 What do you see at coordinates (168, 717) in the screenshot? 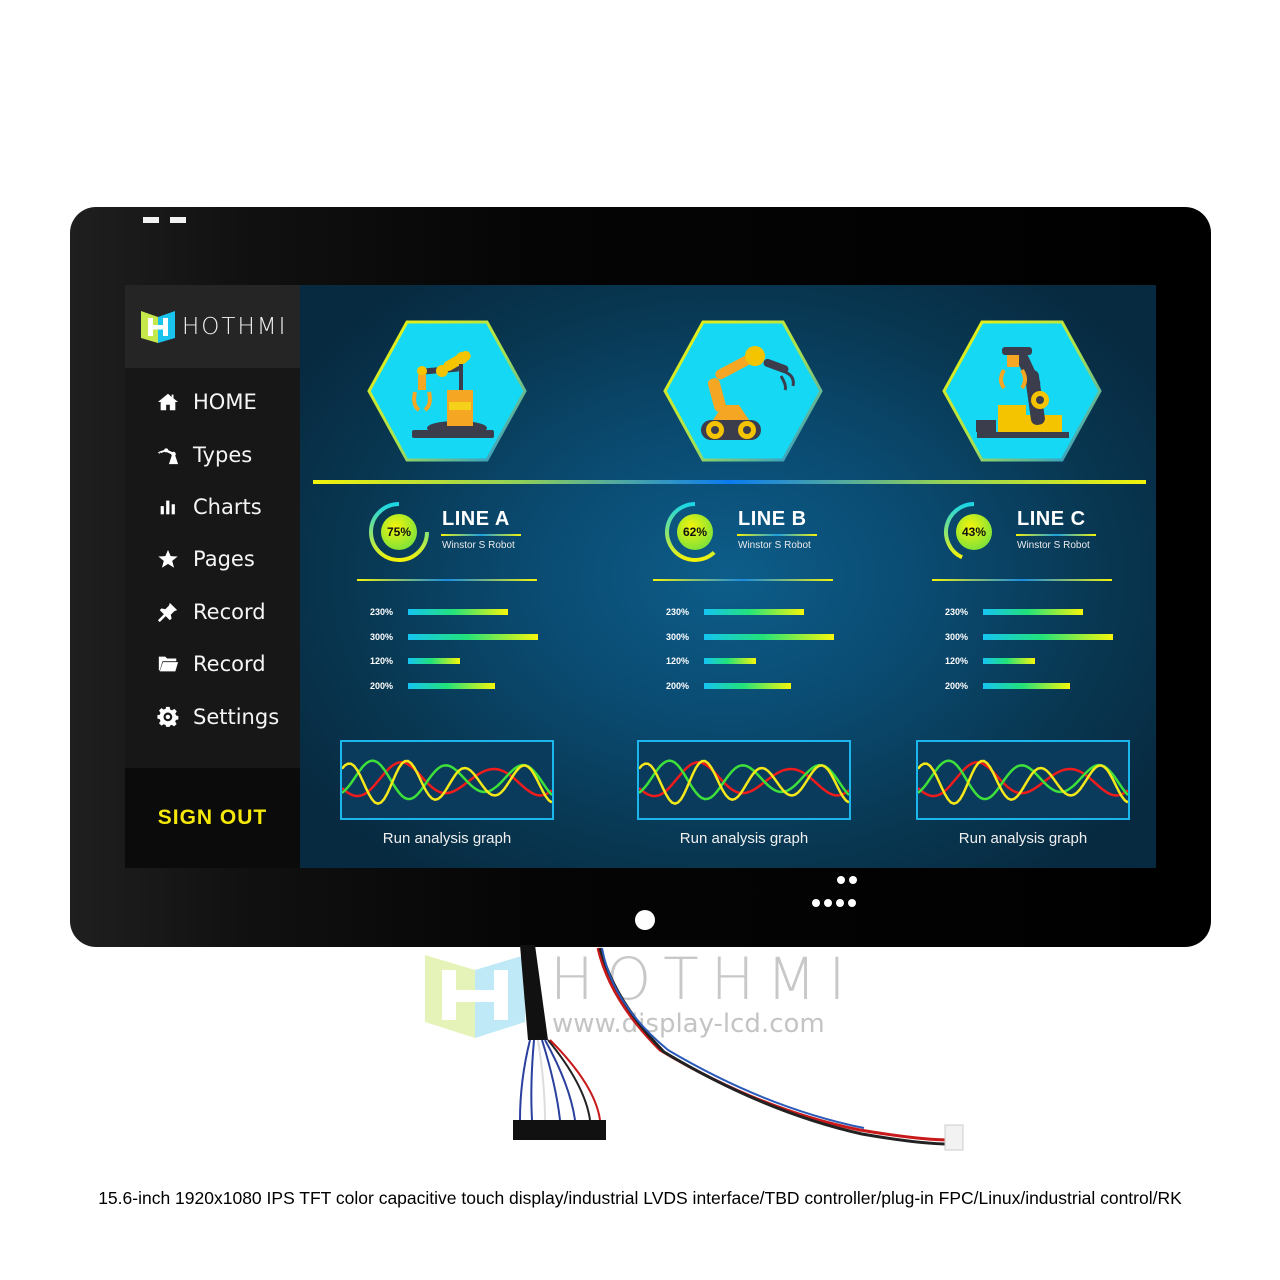
I see `gear-icon` at bounding box center [168, 717].